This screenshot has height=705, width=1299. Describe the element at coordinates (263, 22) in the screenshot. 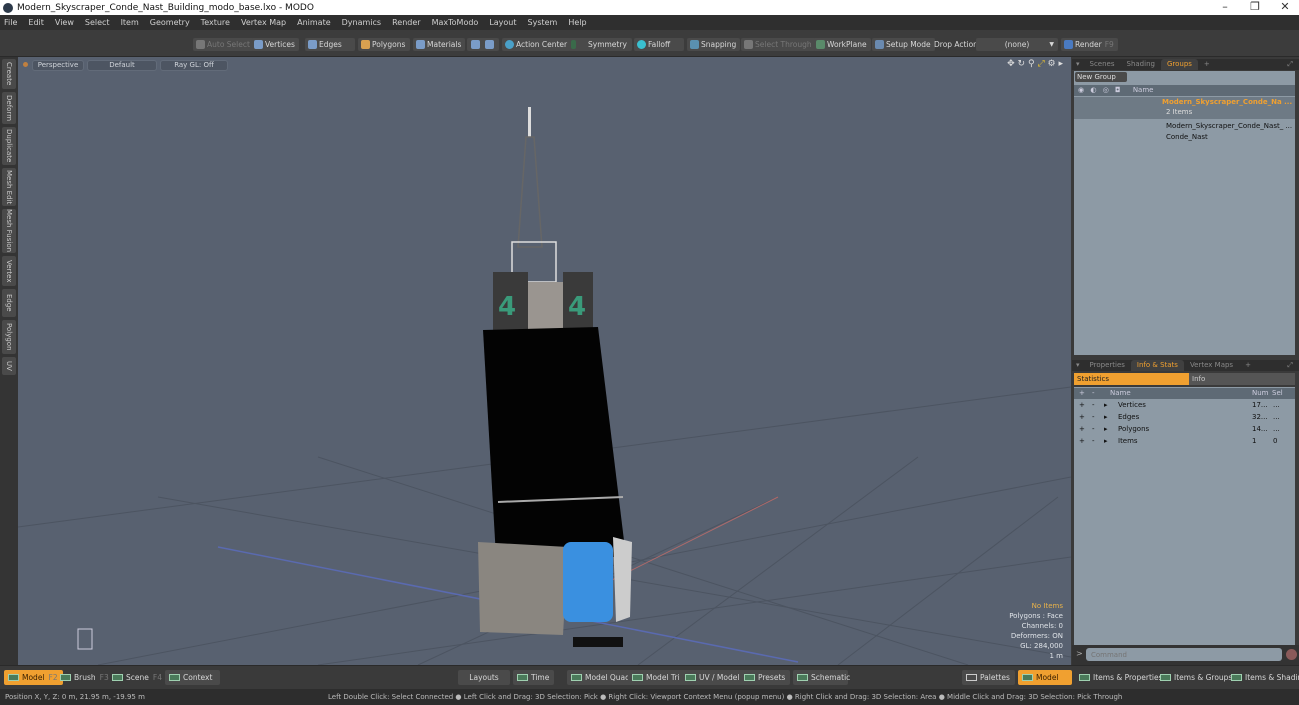

I see `menu-vertex-map: Vertex Map` at that location.